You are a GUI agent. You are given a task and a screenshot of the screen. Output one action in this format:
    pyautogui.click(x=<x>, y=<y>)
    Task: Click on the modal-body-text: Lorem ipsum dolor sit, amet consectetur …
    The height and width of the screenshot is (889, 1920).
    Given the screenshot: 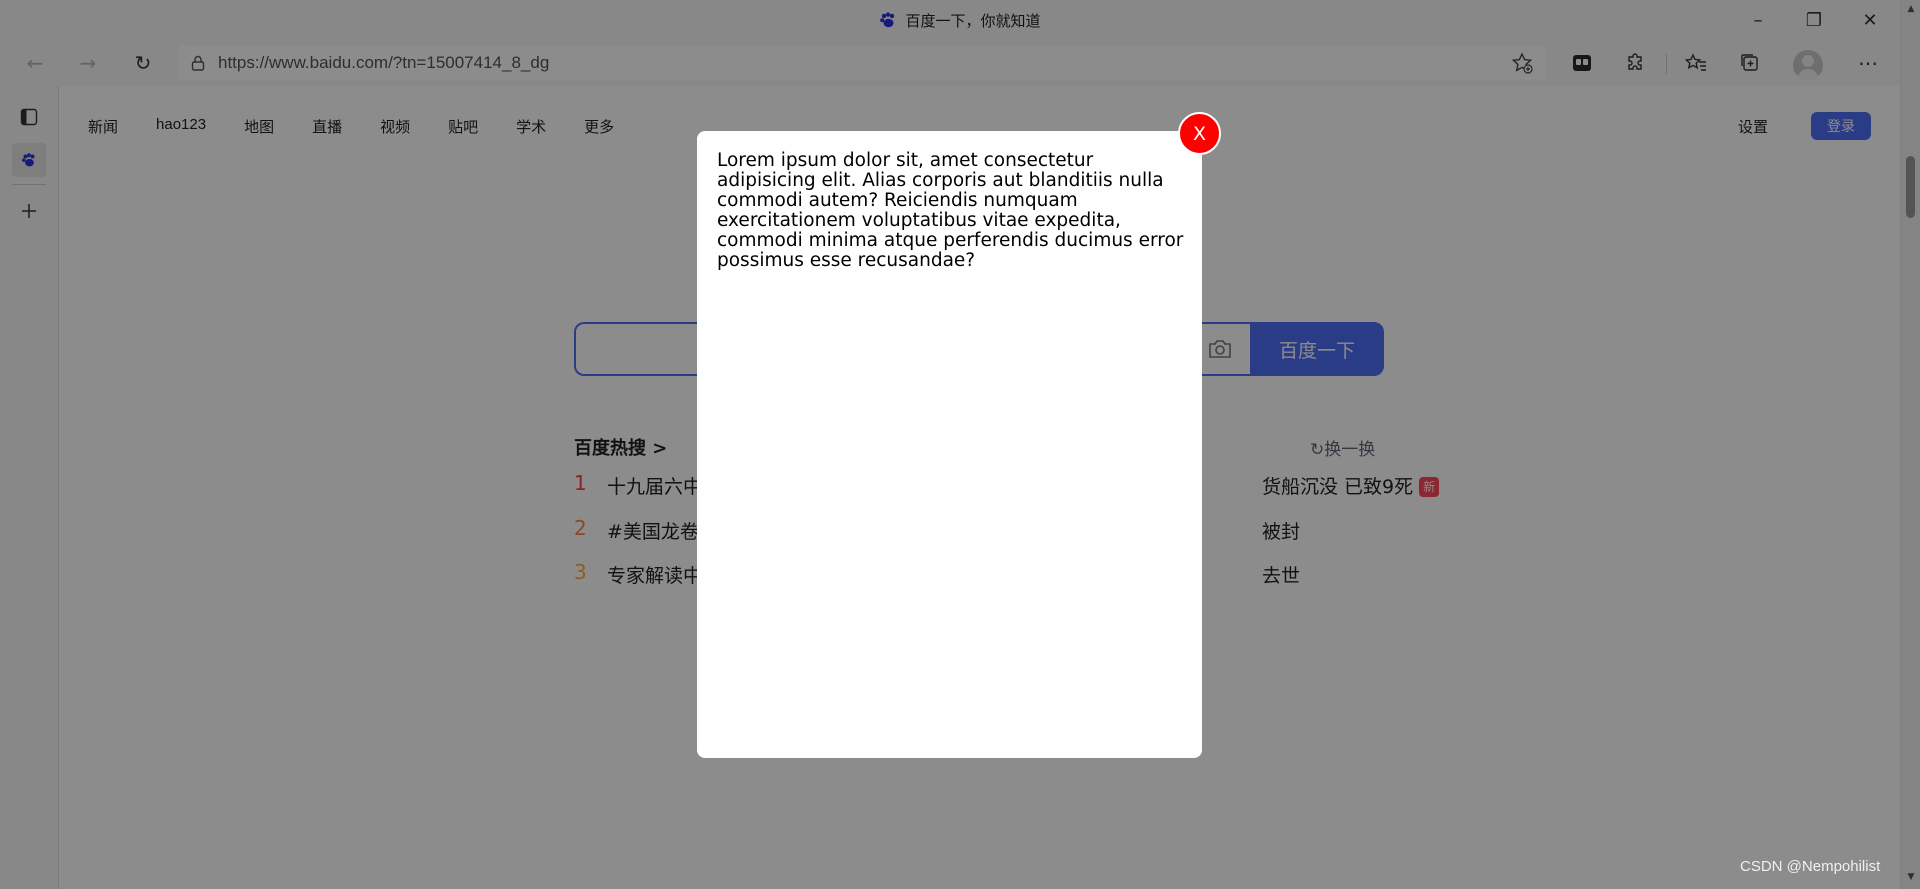 What is the action you would take?
    pyautogui.click(x=950, y=210)
    